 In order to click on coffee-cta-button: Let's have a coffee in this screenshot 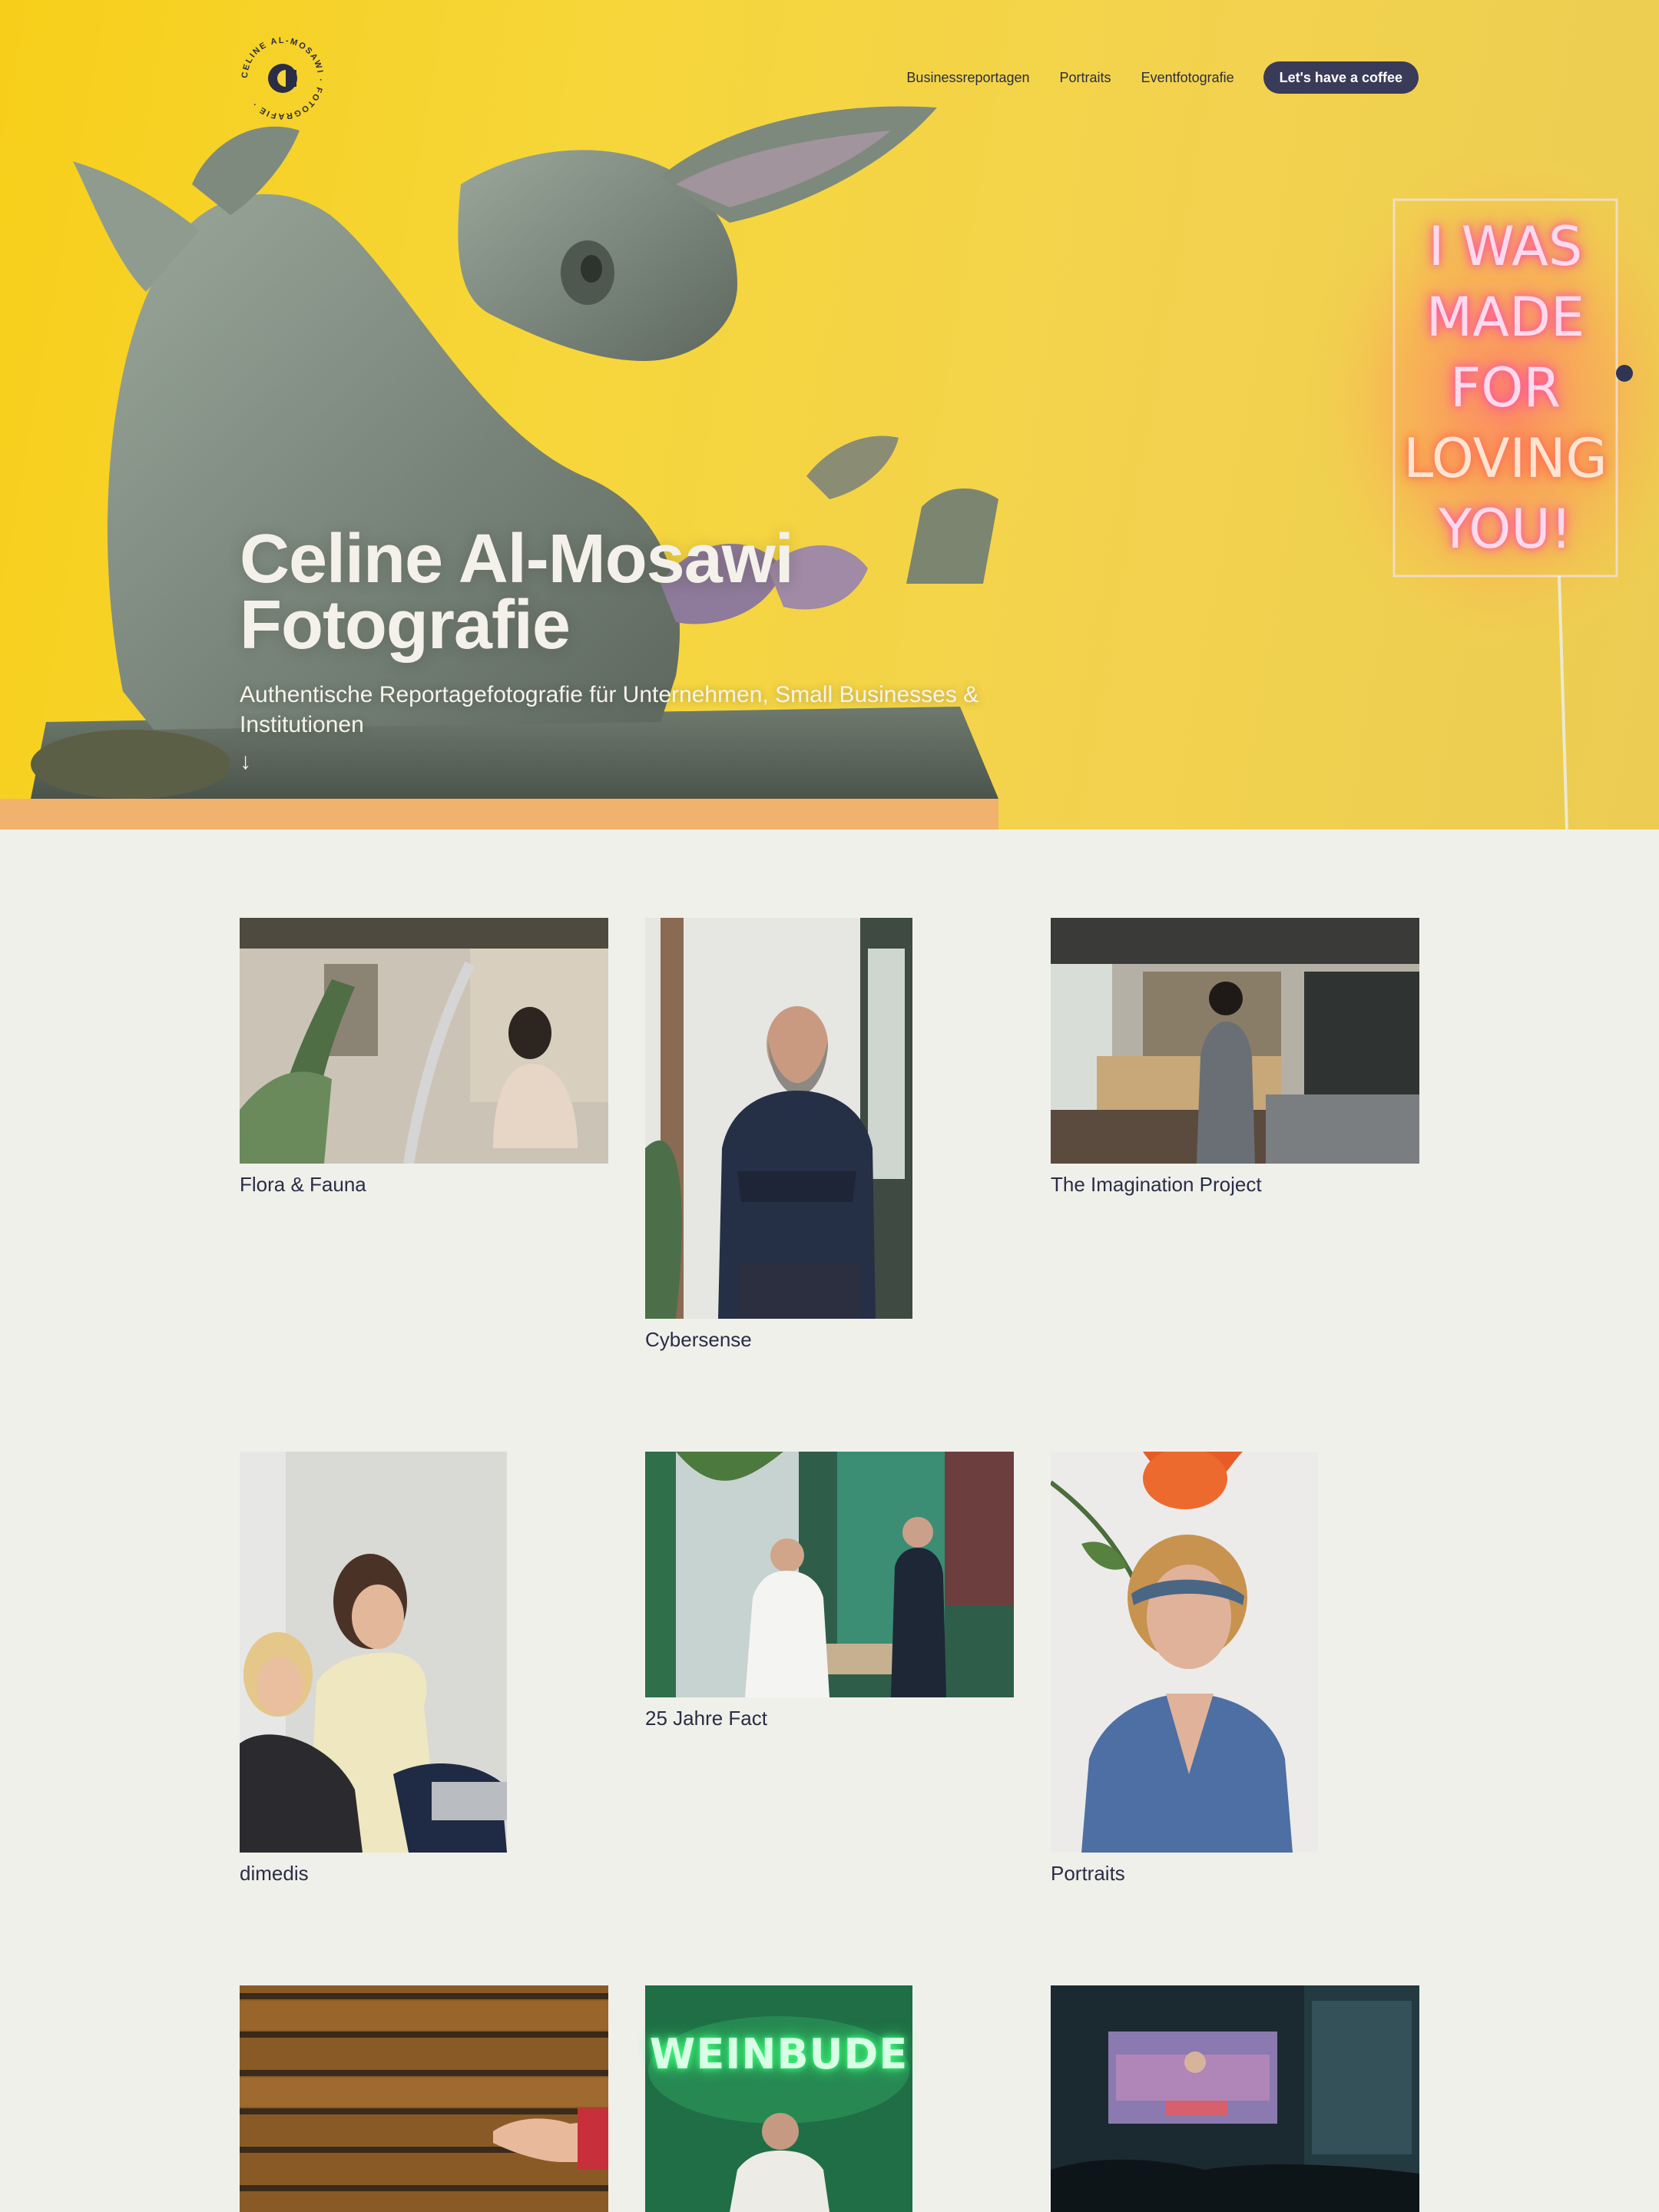, I will do `click(1341, 78)`.